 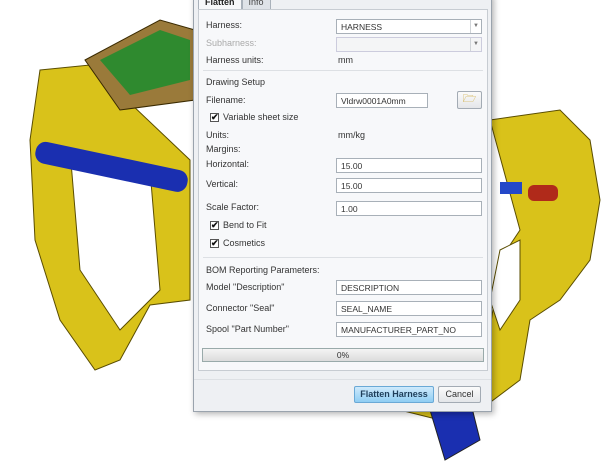 I want to click on filename-label: Filename:, so click(x=226, y=100).